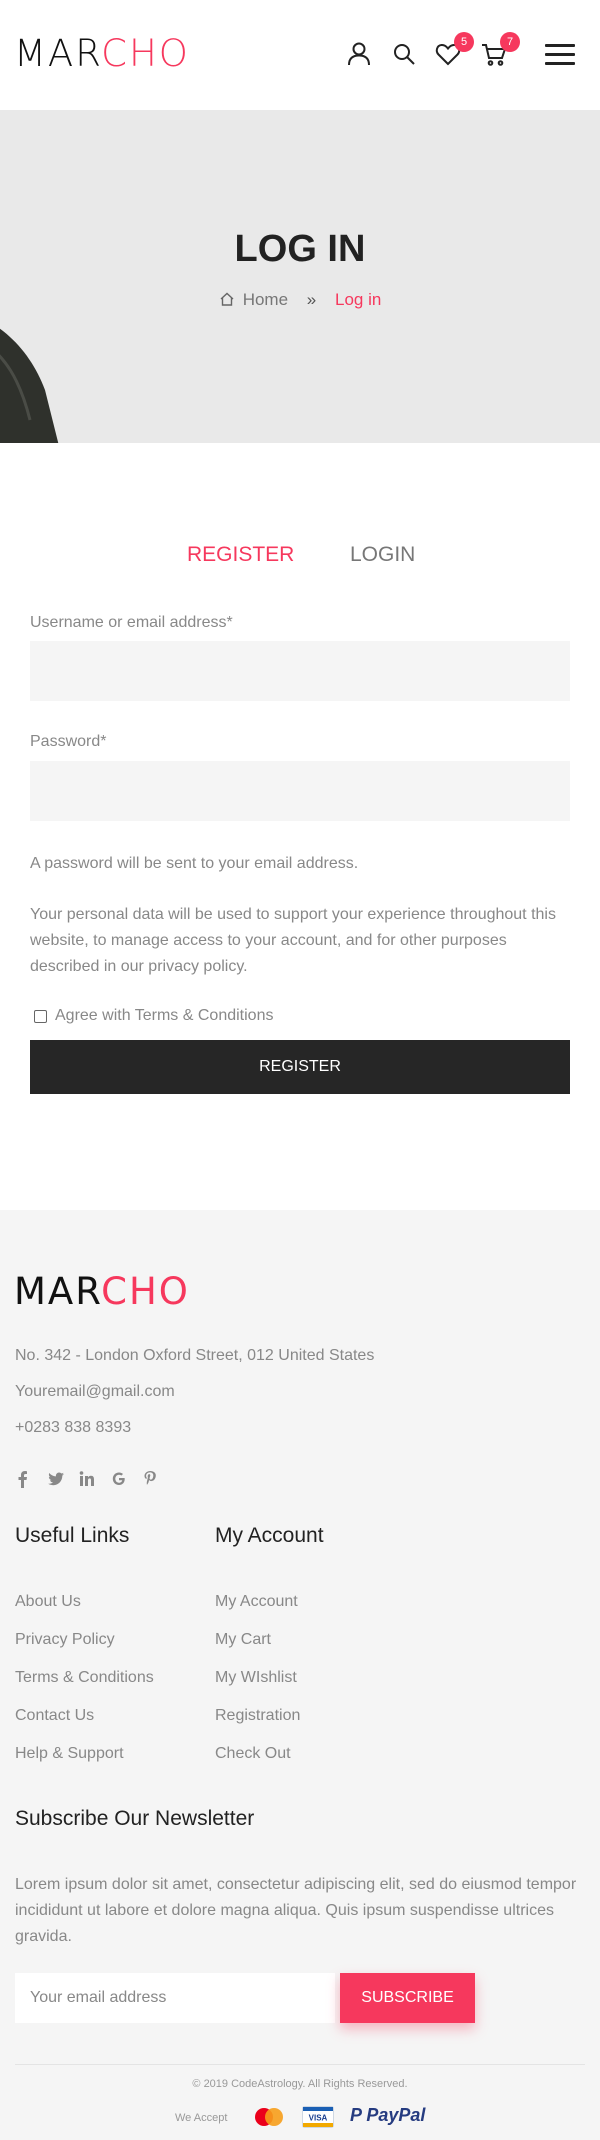  I want to click on wishlist-count-badge: 5, so click(464, 42).